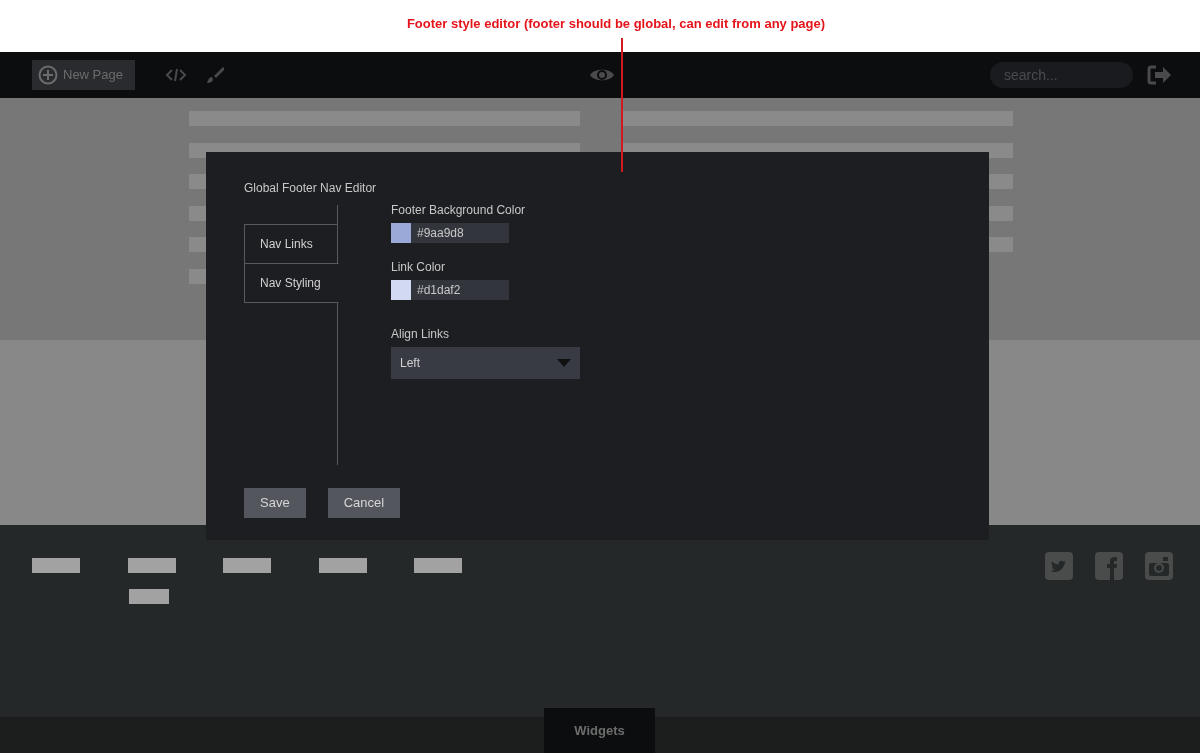  I want to click on bird-icon, so click(1059, 566).